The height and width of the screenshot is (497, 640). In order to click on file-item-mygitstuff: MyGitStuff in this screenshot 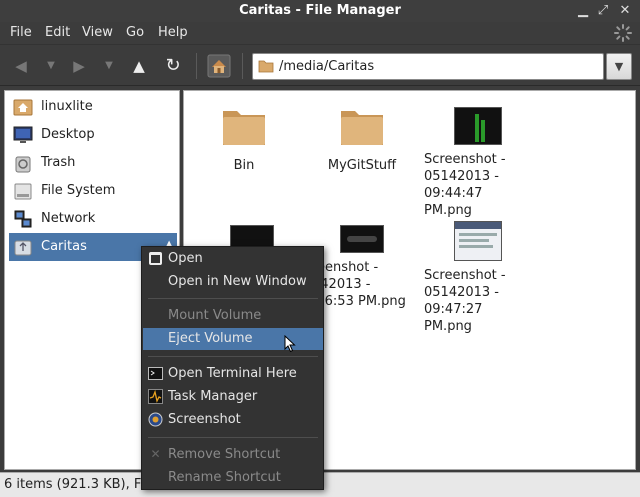, I will do `click(362, 139)`.